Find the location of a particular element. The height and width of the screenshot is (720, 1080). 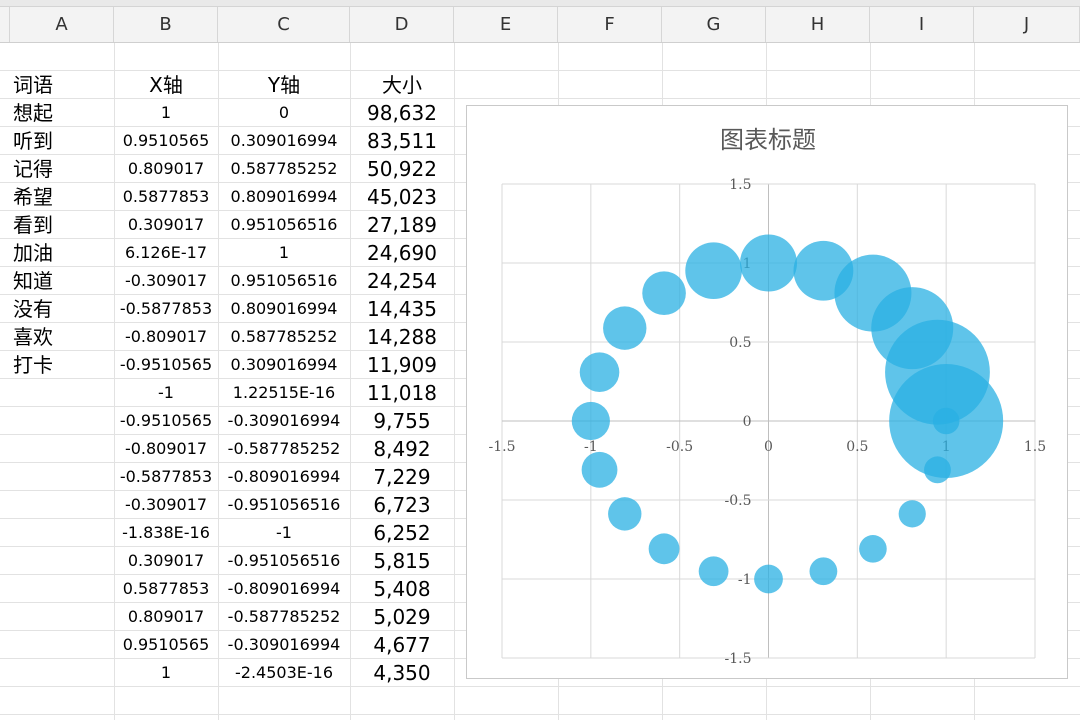

cell-size: 6,252 is located at coordinates (402, 533).